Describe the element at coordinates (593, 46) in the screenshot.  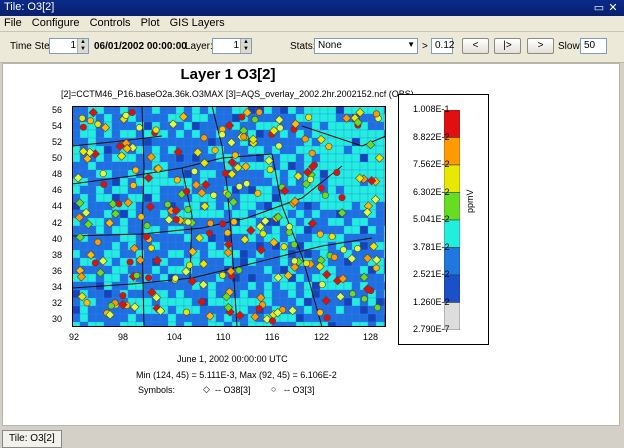
I see `slow-input: 50` at that location.